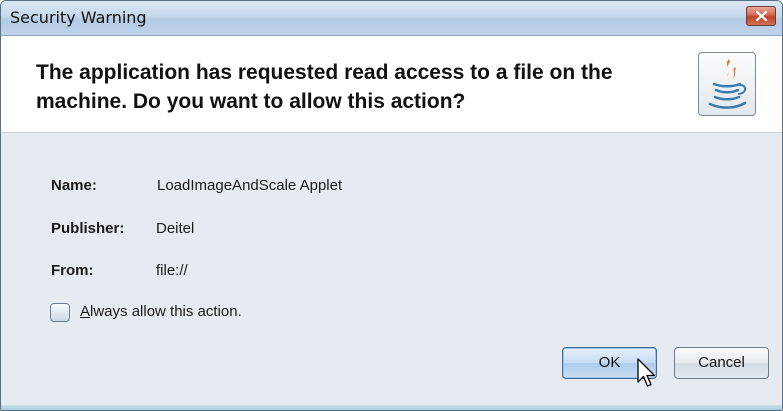  I want to click on name-label: Name:, so click(74, 185).